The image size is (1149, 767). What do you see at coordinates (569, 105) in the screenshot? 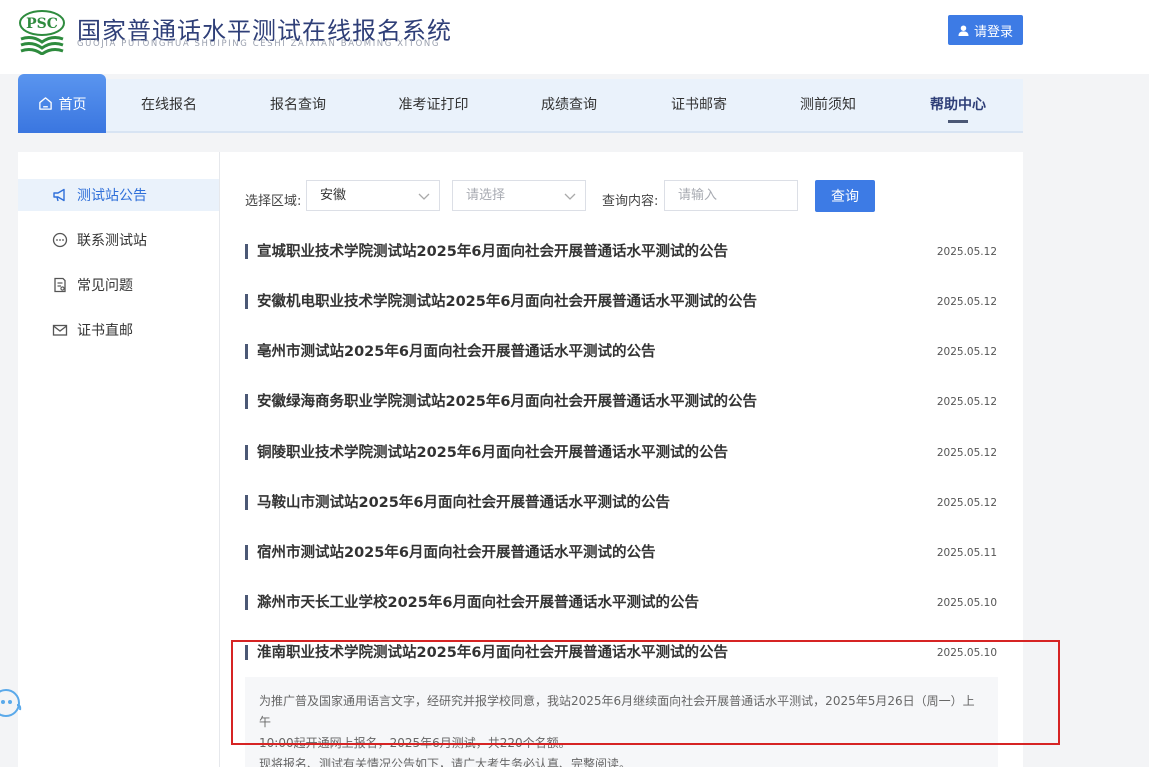
I see `nav-score-query: 成绩查询` at bounding box center [569, 105].